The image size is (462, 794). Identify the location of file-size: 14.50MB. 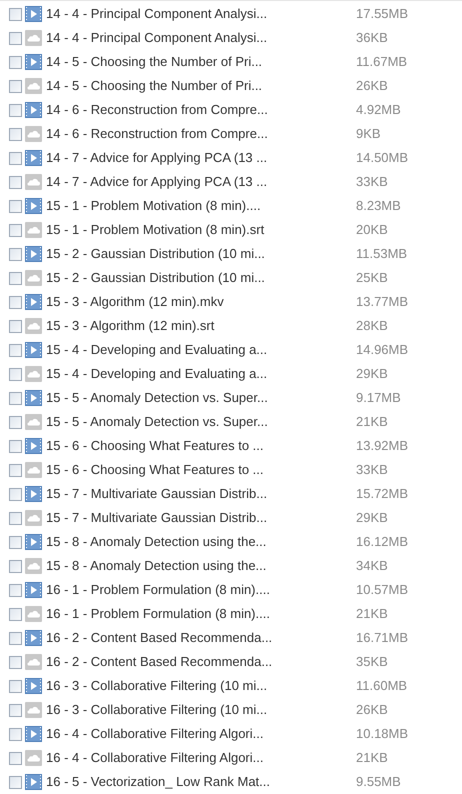
(382, 158).